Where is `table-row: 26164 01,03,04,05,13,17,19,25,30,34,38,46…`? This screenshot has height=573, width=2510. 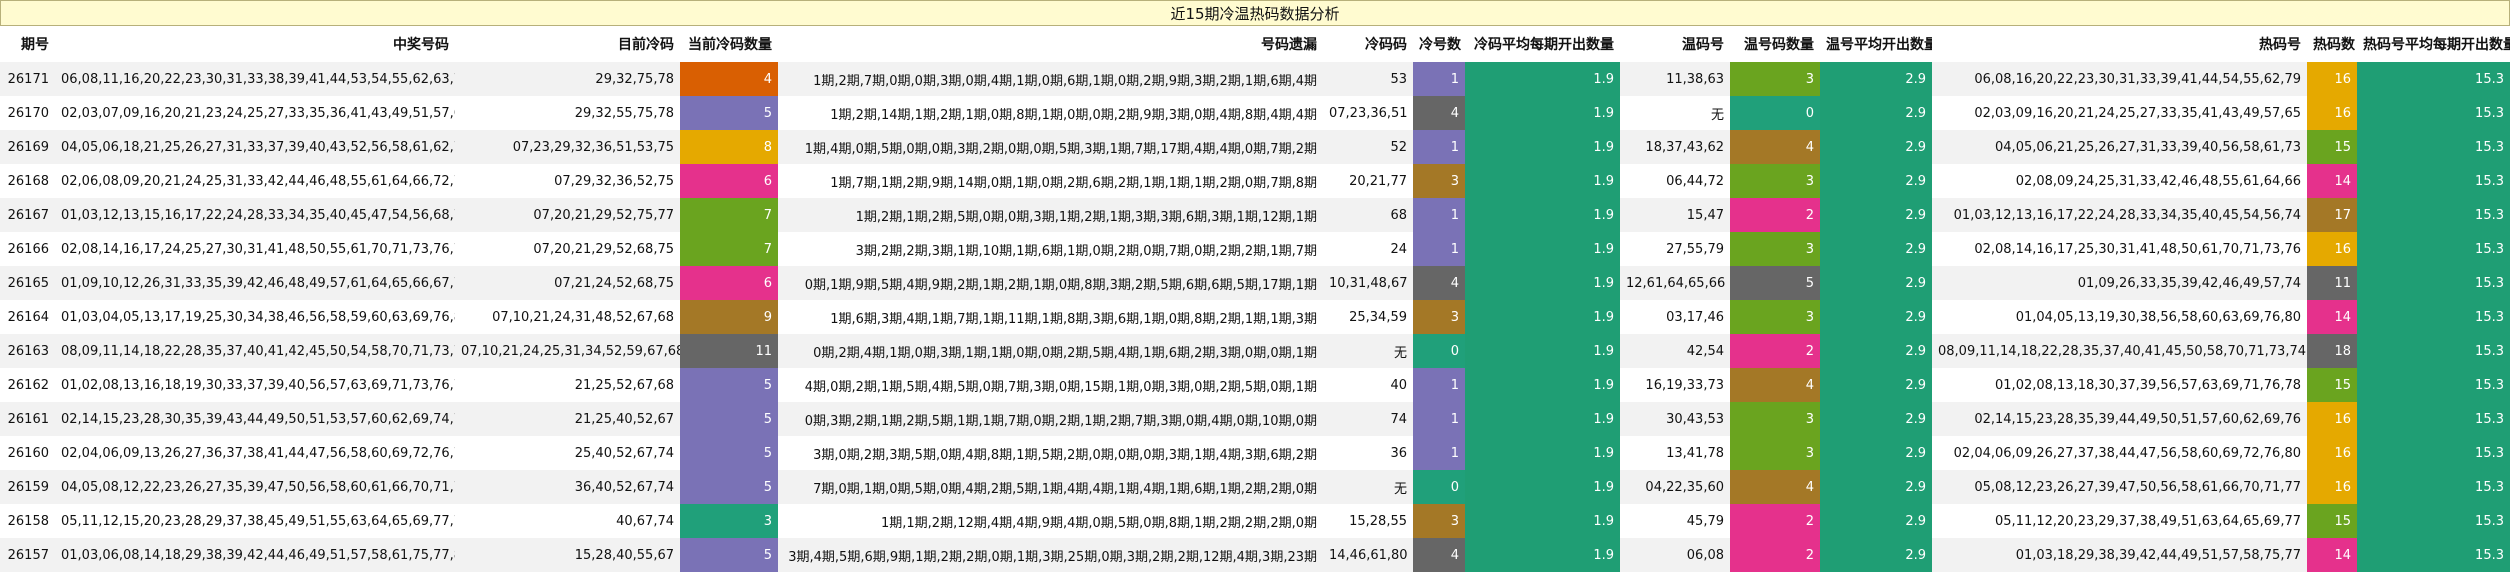
table-row: 26164 01,03,04,05,13,17,19,25,30,34,38,46… is located at coordinates (1255, 317).